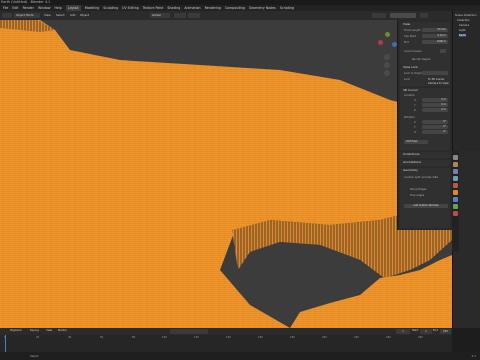 Image resolution: width=480 pixels, height=360 pixels. Describe the element at coordinates (435, 330) in the screenshot. I see `end-label: End` at that location.